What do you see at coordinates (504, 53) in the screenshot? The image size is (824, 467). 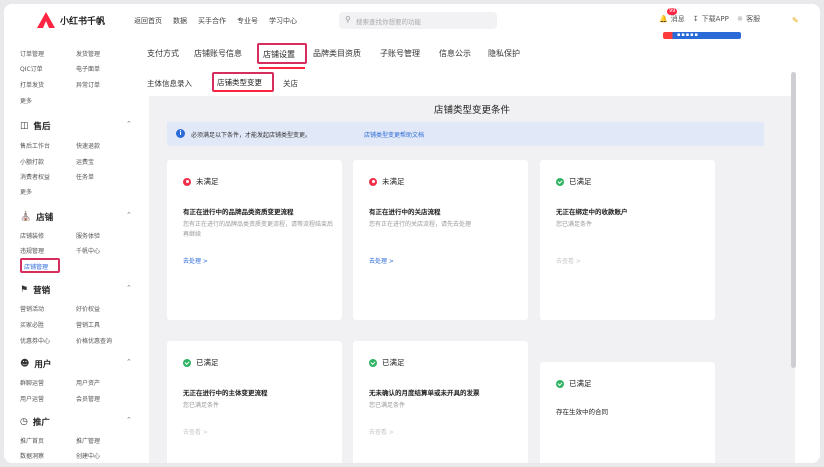 I see `tab-privacy: 隐私保护` at bounding box center [504, 53].